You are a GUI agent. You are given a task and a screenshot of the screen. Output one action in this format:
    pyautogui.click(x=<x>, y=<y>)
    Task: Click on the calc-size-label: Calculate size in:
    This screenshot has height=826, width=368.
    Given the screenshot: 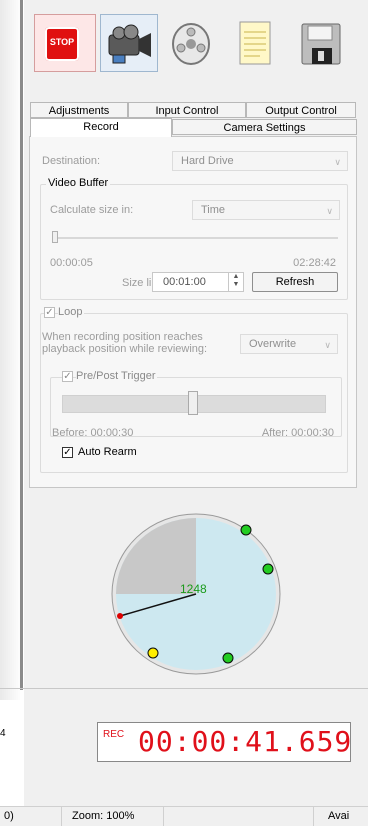 What is the action you would take?
    pyautogui.click(x=92, y=210)
    